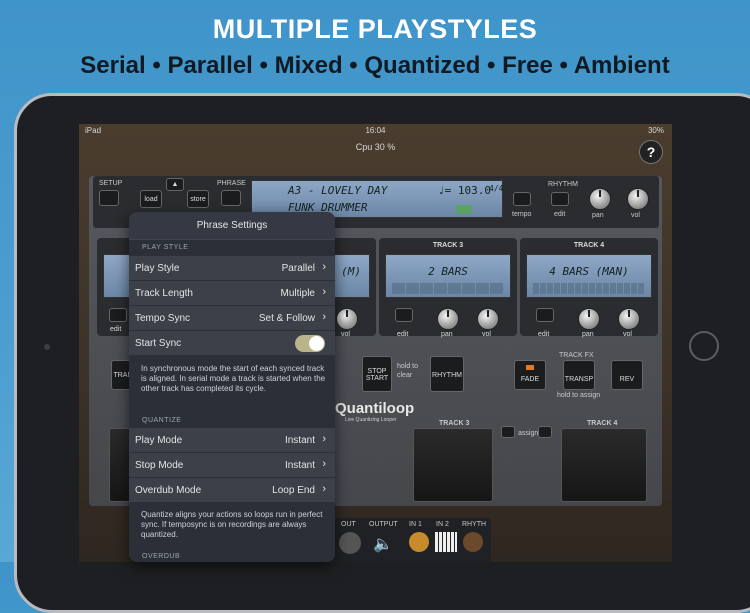 This screenshot has height=613, width=750. Describe the element at coordinates (563, 184) in the screenshot. I see `rhythm-label: RHYTHM` at that location.